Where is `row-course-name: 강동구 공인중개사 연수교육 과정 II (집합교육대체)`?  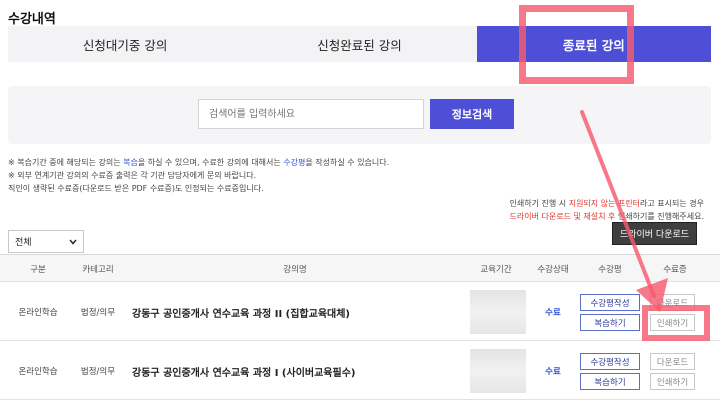
row-course-name: 강동구 공인중개사 연수교육 과정 II (집합교육대체) is located at coordinates (297, 312).